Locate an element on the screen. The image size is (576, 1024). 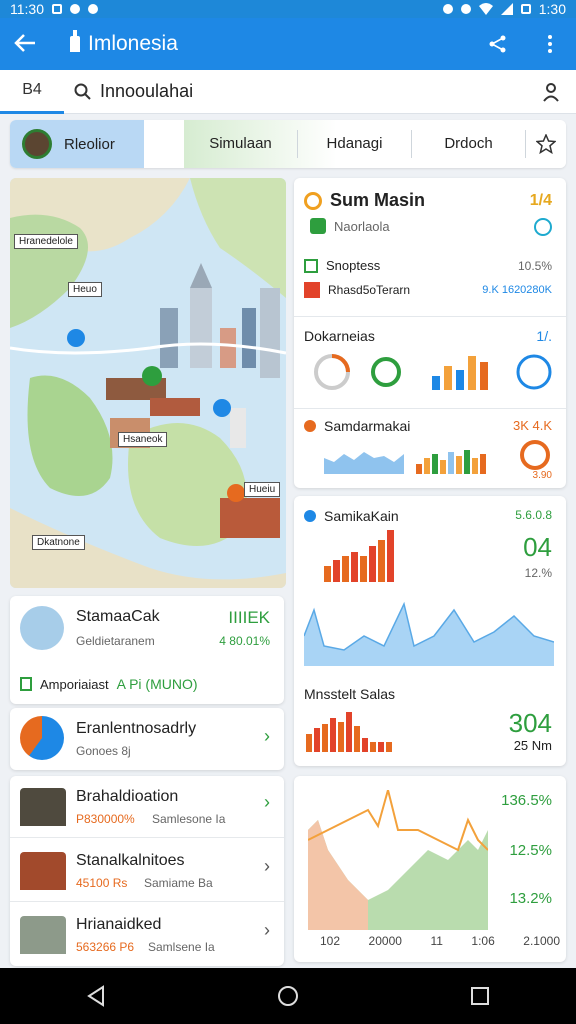
list3-item-price: P830000% is located at coordinates (105, 819).